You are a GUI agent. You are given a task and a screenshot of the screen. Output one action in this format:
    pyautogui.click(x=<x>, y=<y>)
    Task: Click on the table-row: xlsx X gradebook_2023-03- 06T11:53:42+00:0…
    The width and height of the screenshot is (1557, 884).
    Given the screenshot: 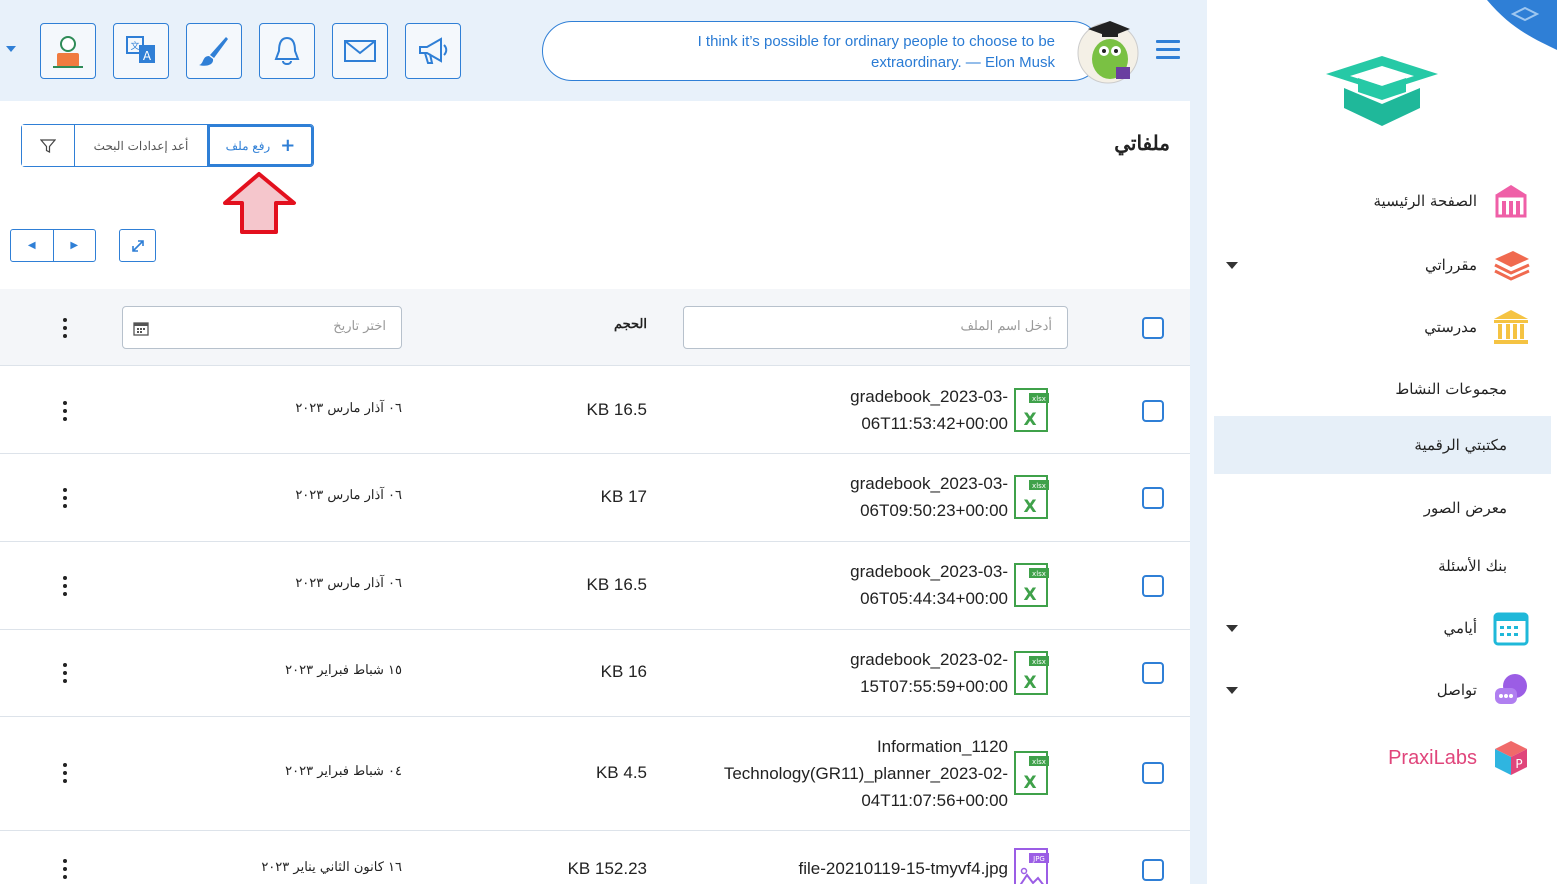 What is the action you would take?
    pyautogui.click(x=595, y=410)
    